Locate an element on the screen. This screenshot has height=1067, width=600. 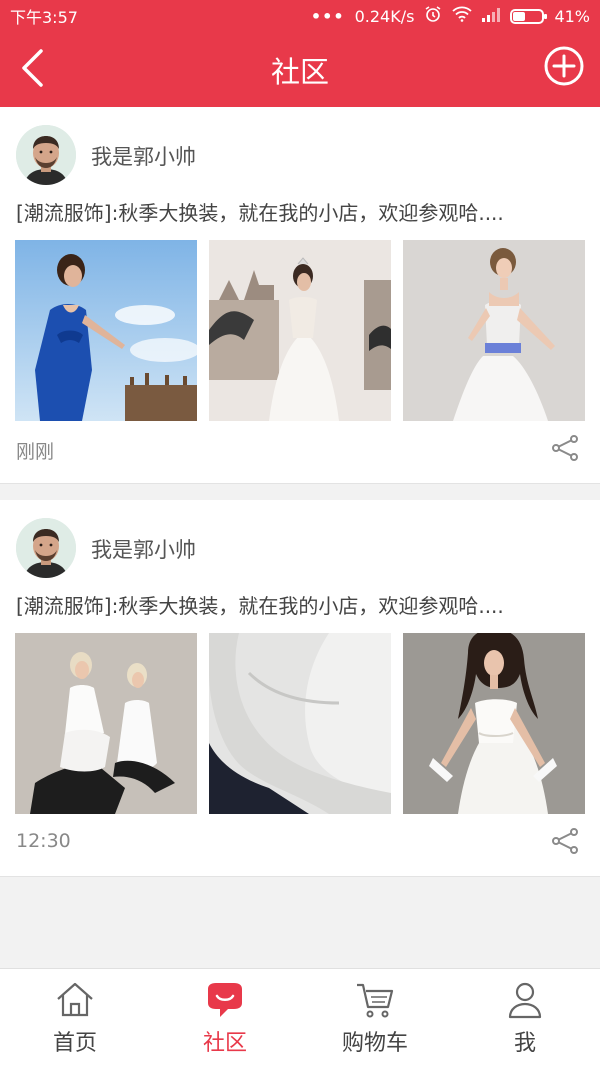
chat-bubble-icon is located at coordinates (225, 1000).